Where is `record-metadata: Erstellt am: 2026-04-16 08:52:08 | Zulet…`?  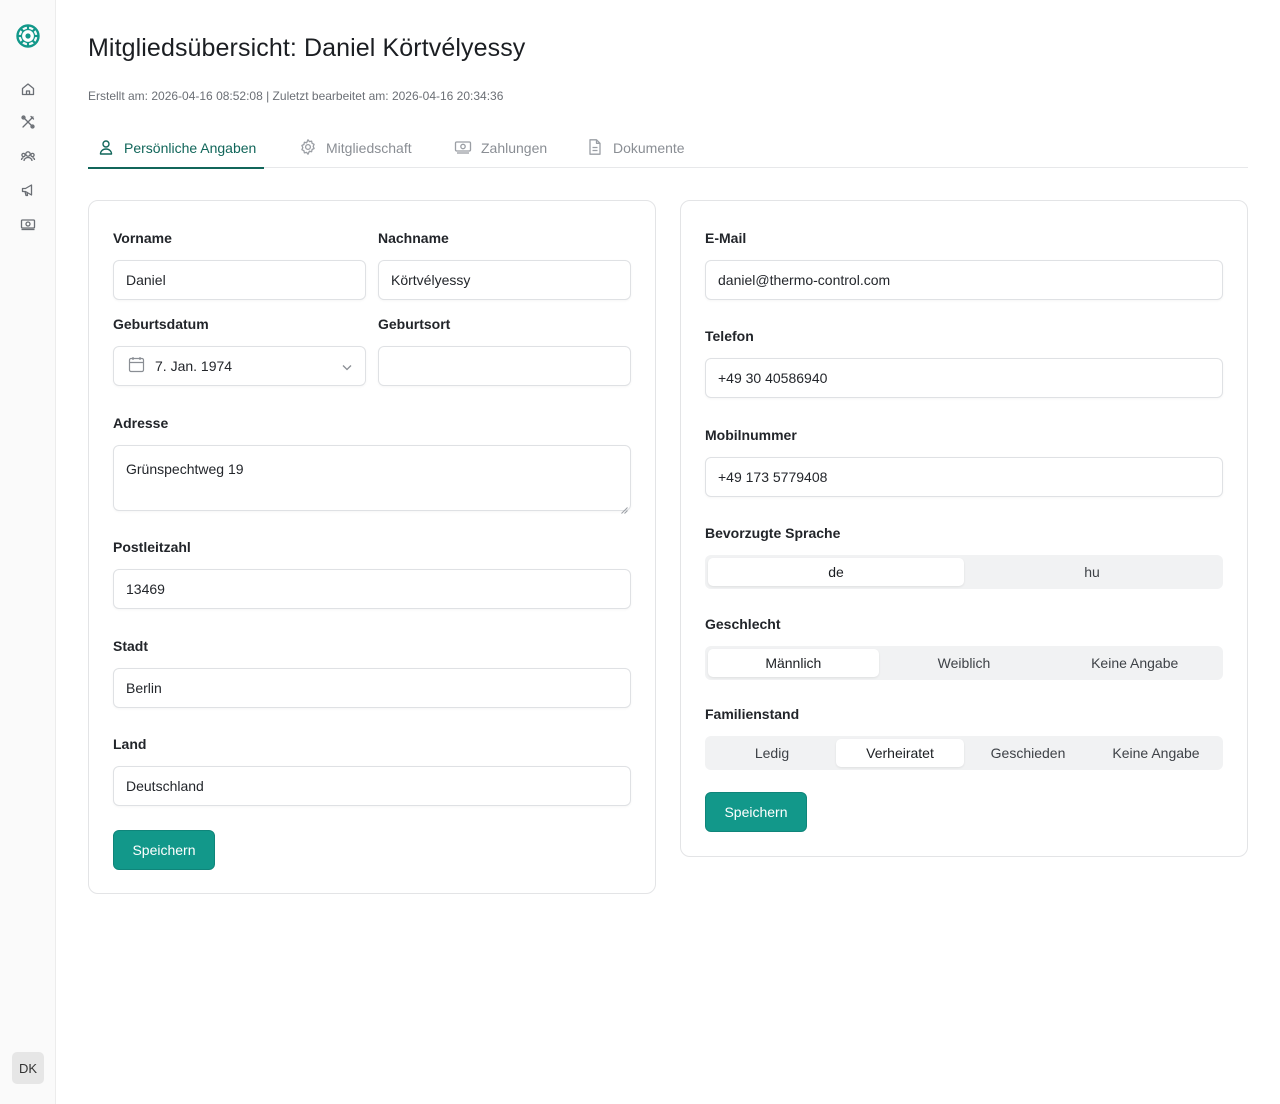 record-metadata: Erstellt am: 2026-04-16 08:52:08 | Zulet… is located at coordinates (296, 96).